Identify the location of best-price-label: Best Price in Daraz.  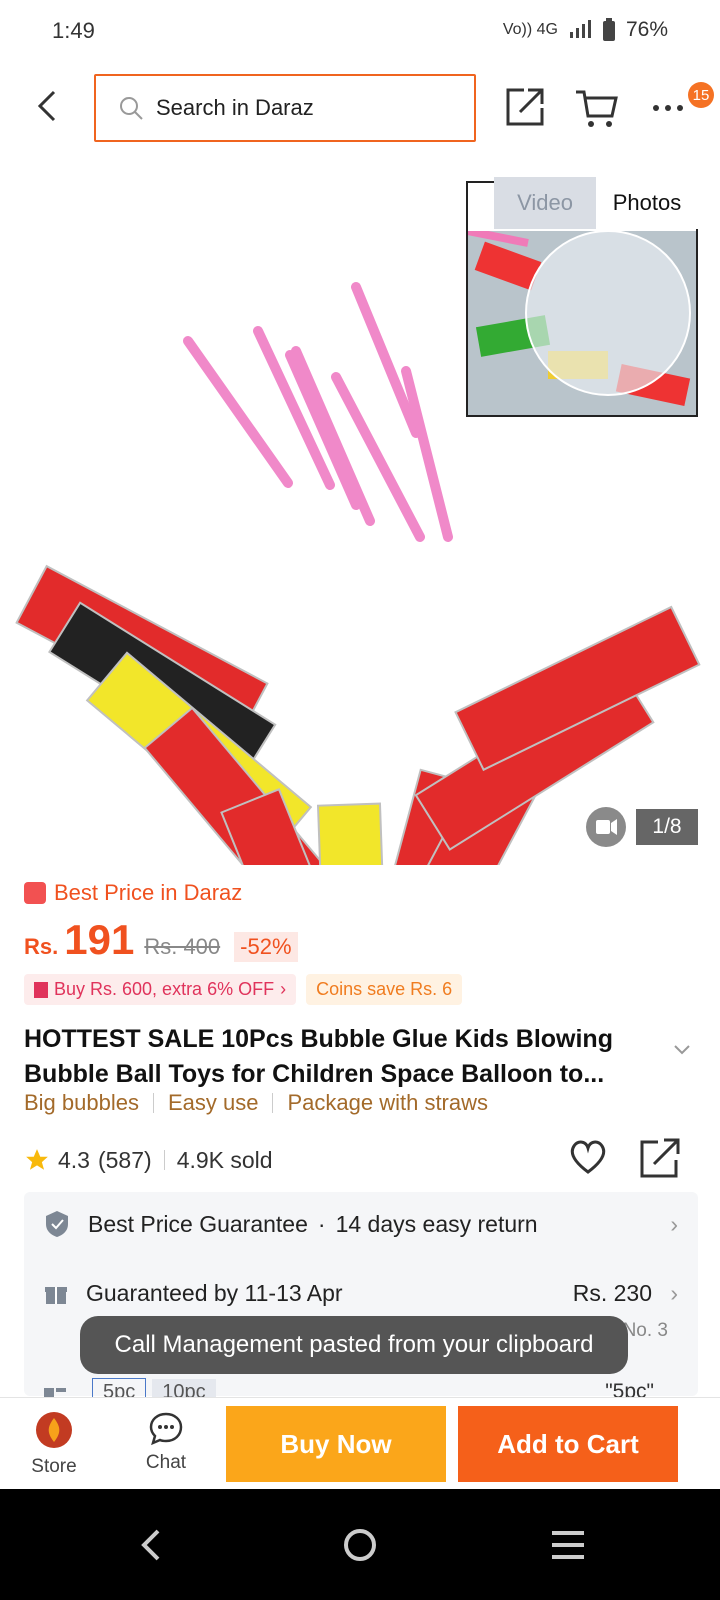
(360, 893).